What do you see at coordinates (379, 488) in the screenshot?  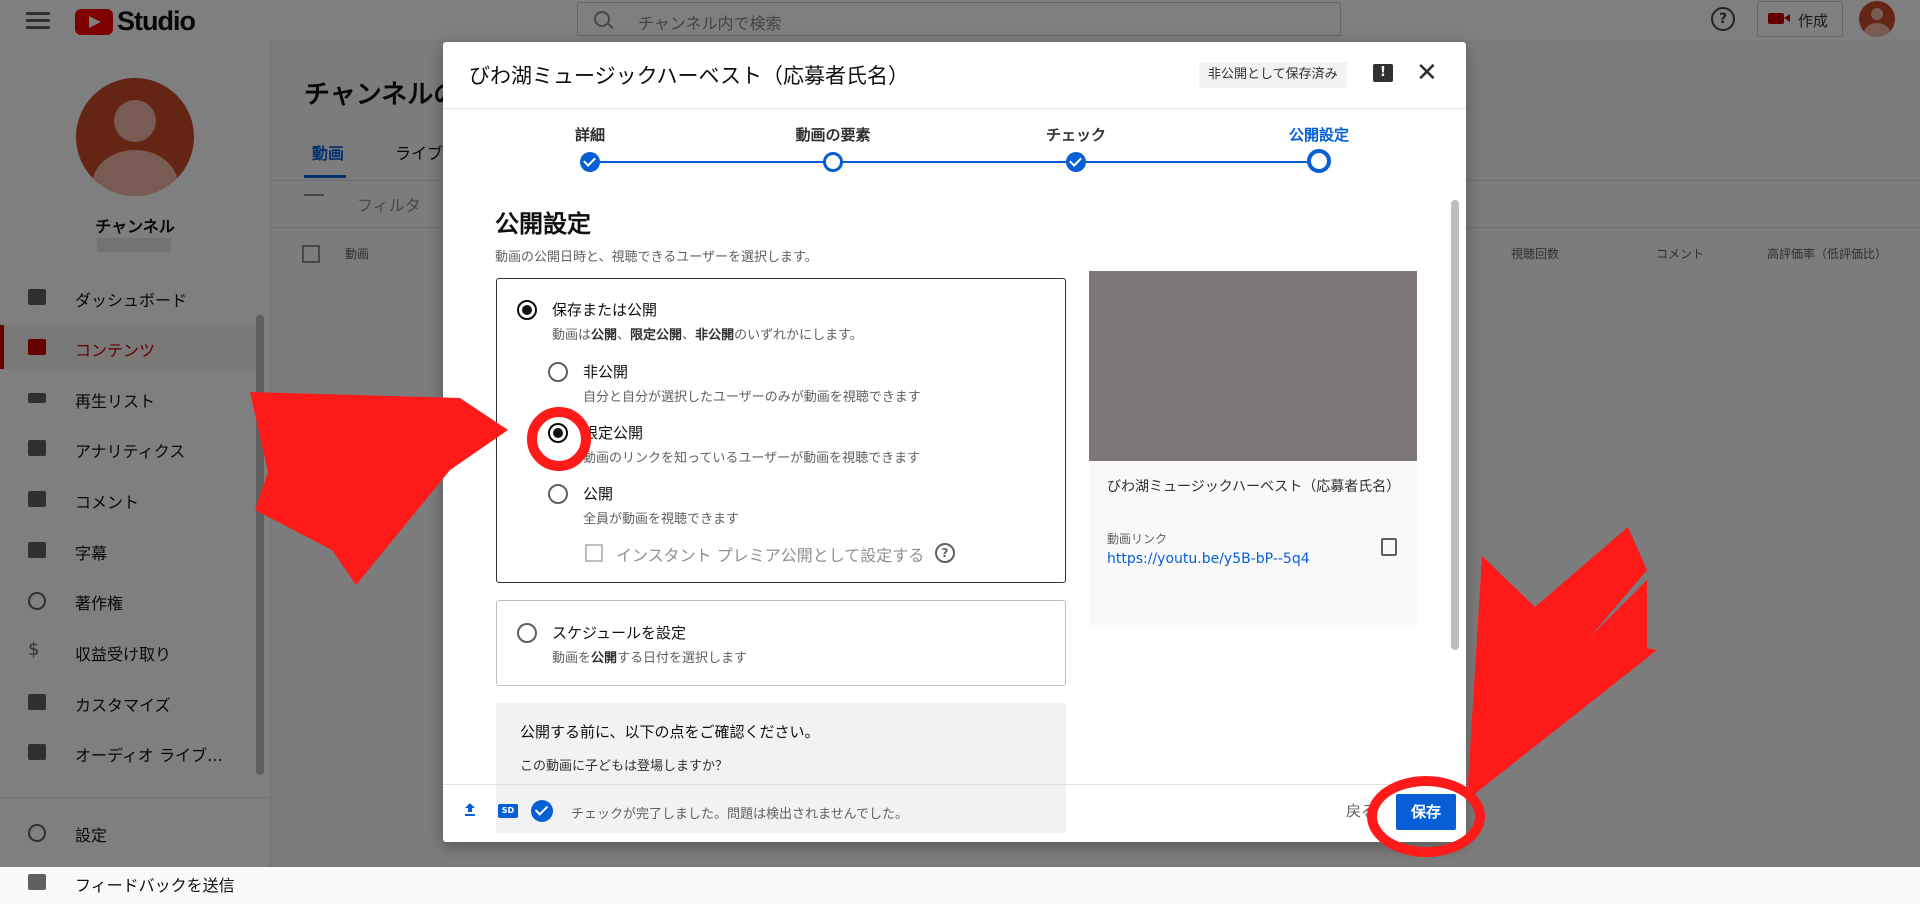 I see `annotation-arrow-left` at bounding box center [379, 488].